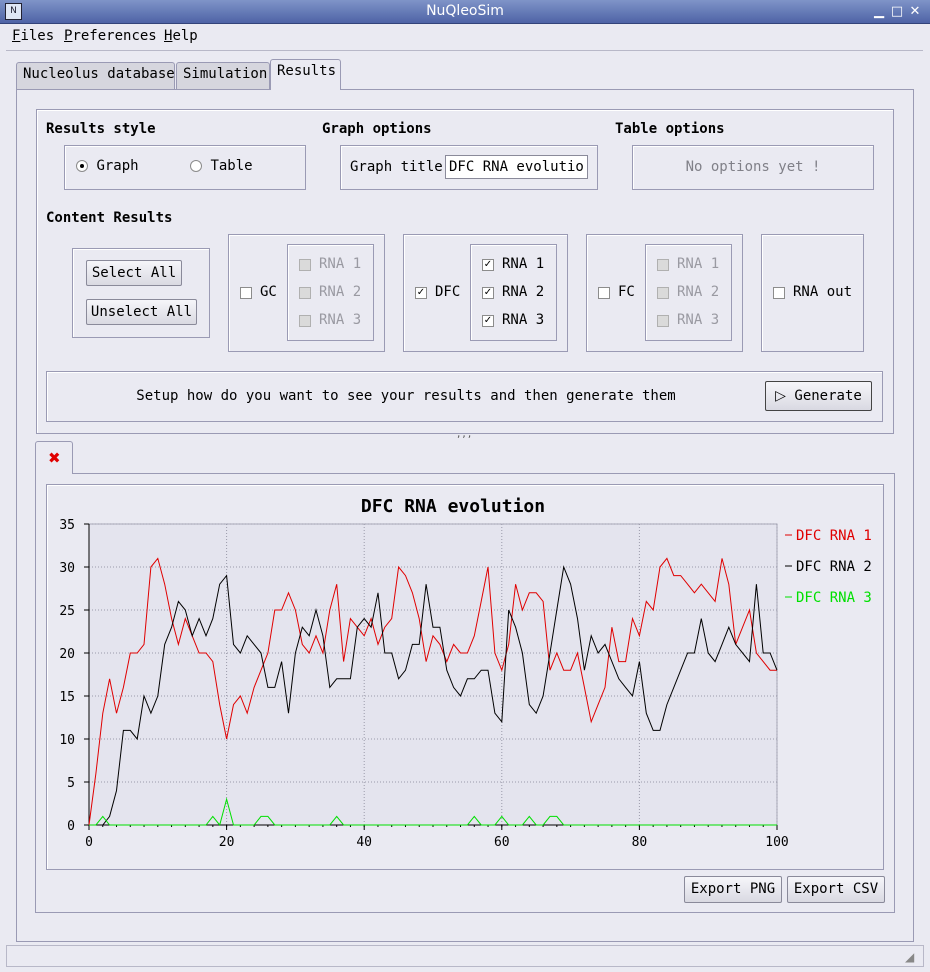 This screenshot has width=930, height=972. What do you see at coordinates (626, 292) in the screenshot?
I see `fc-label: FC` at bounding box center [626, 292].